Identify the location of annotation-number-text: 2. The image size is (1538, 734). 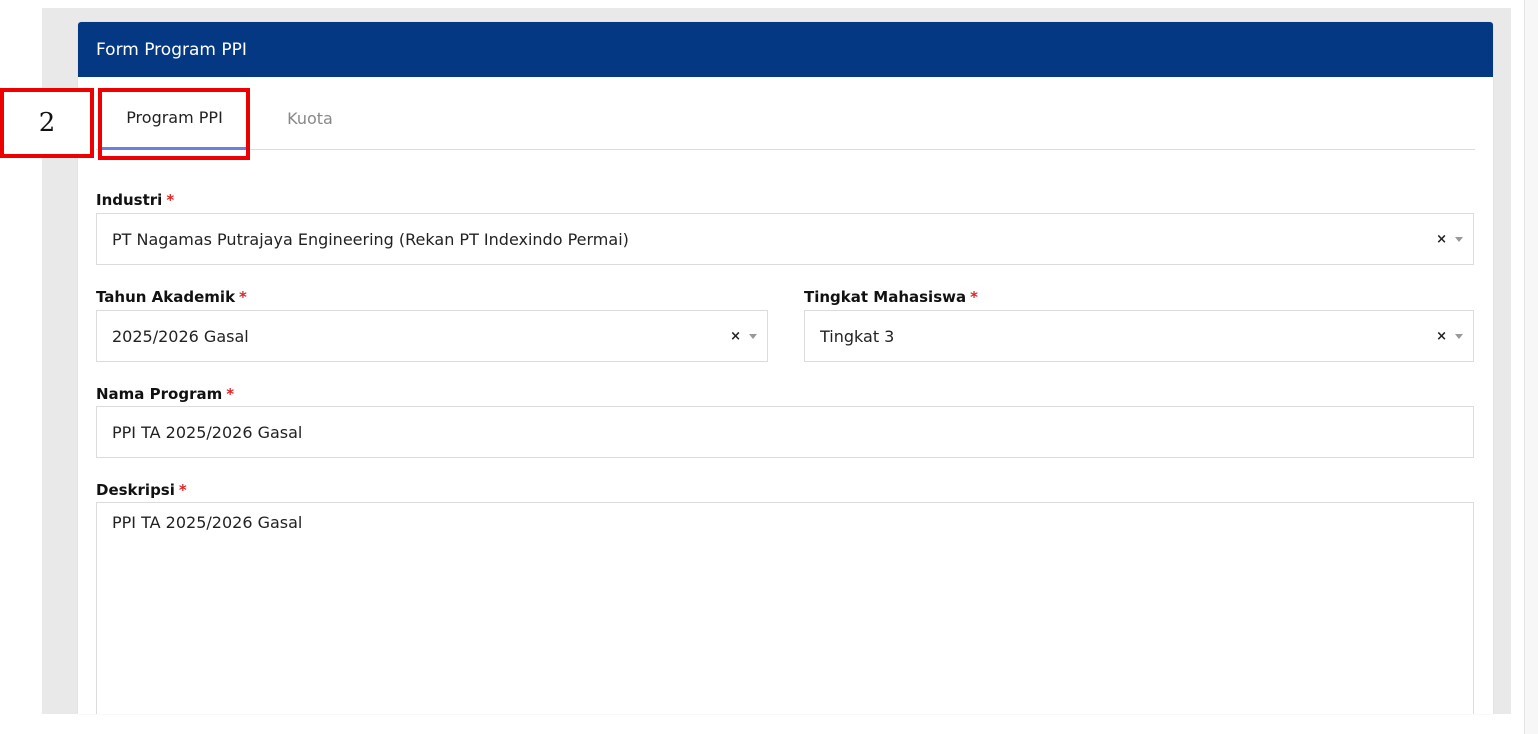
(47, 123).